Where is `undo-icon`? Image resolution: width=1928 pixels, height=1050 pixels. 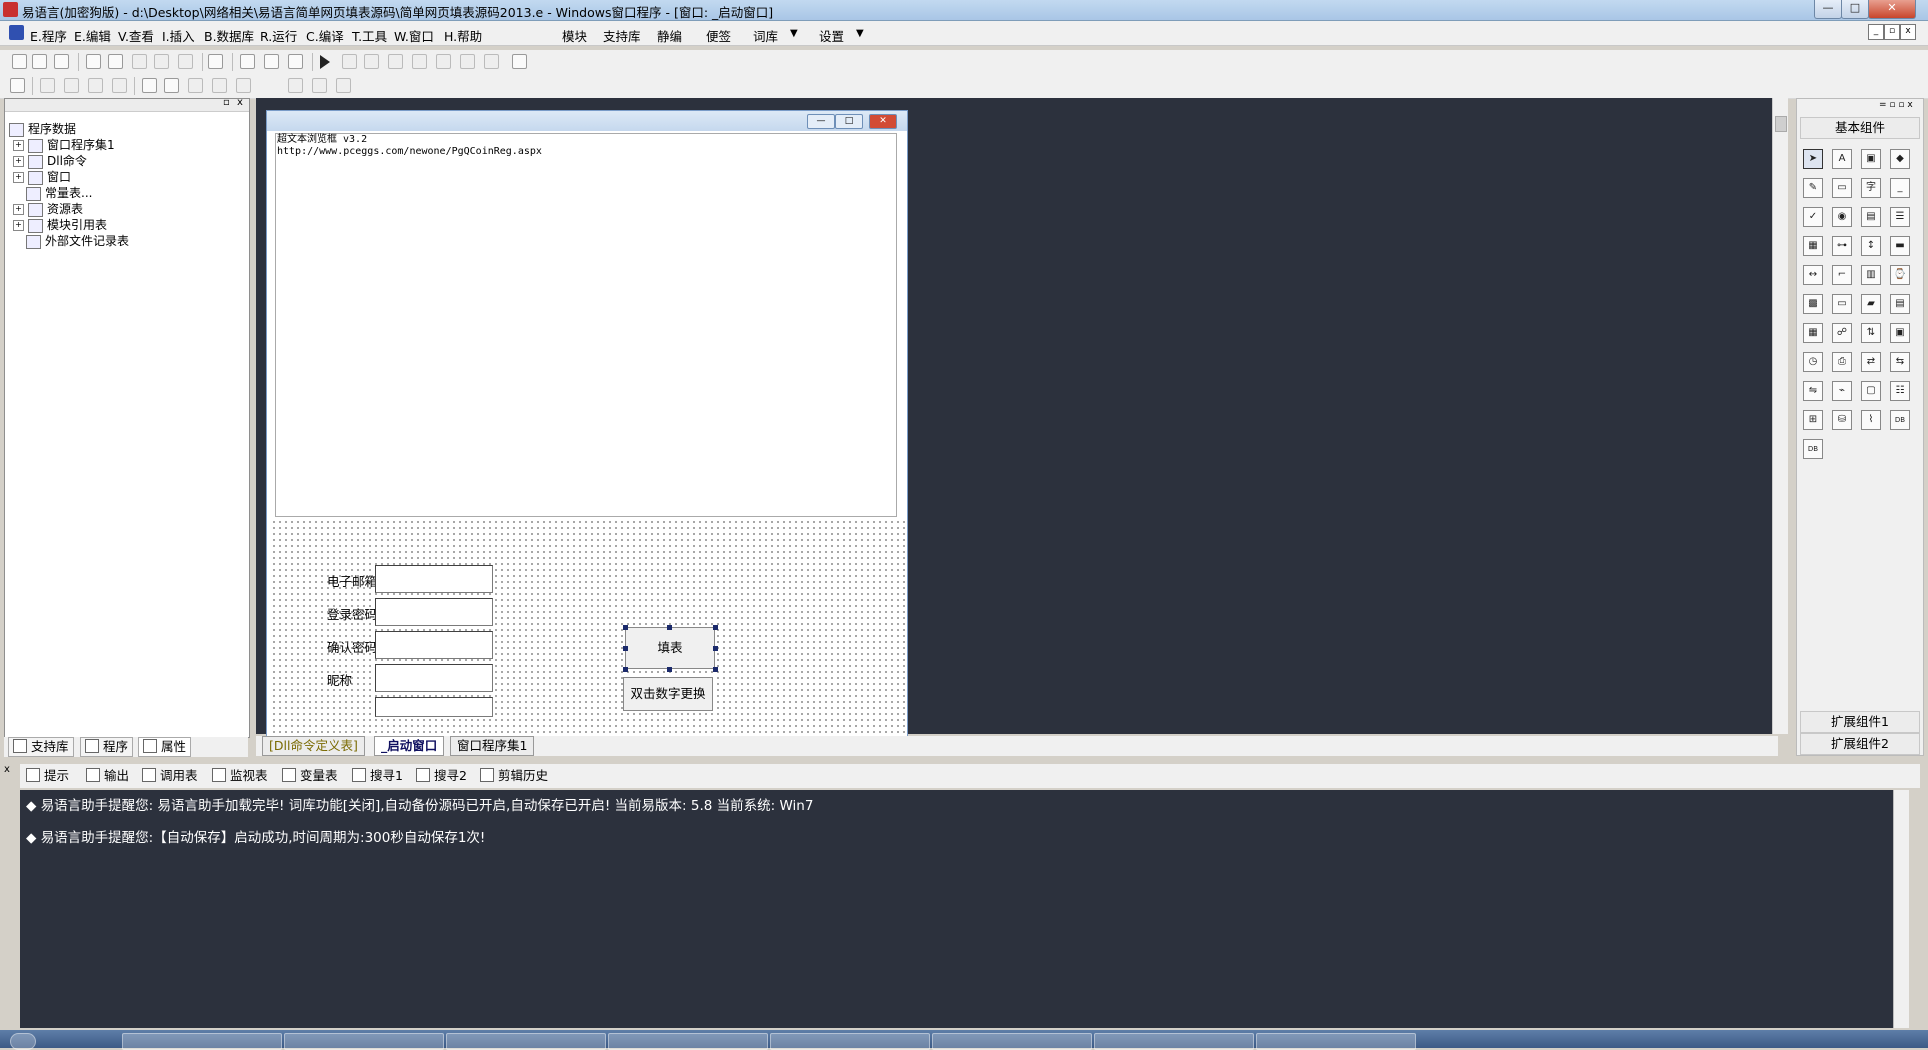 undo-icon is located at coordinates (161, 61).